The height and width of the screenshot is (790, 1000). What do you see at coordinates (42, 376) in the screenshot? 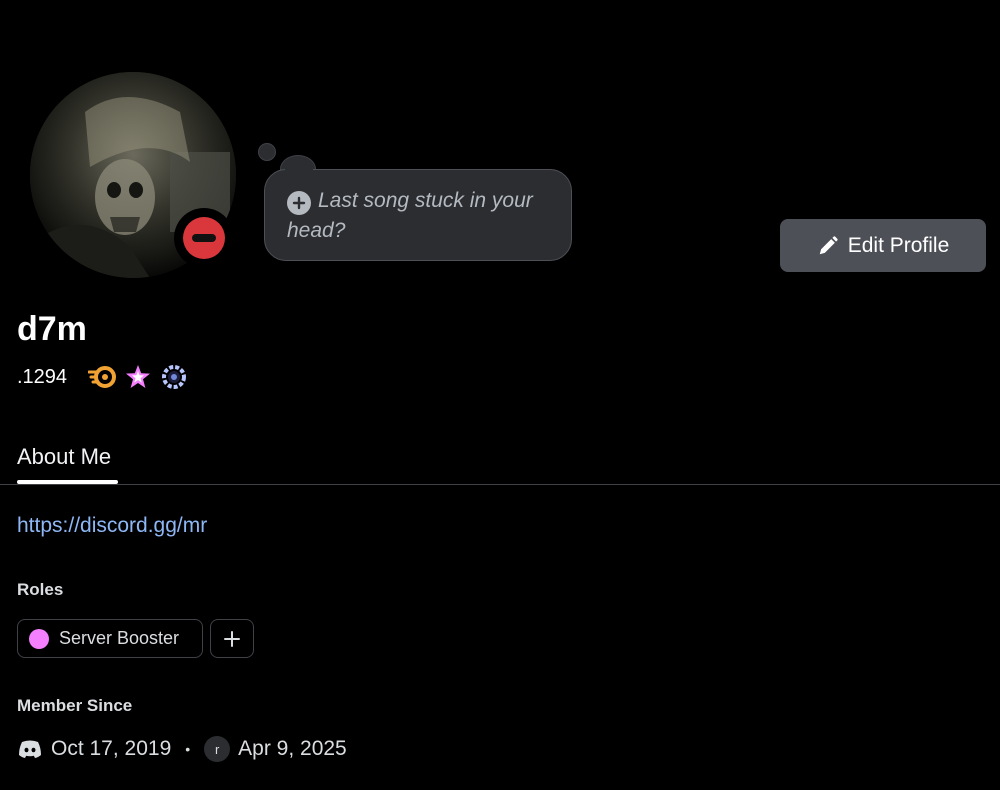
I see `user-tag: .1294` at bounding box center [42, 376].